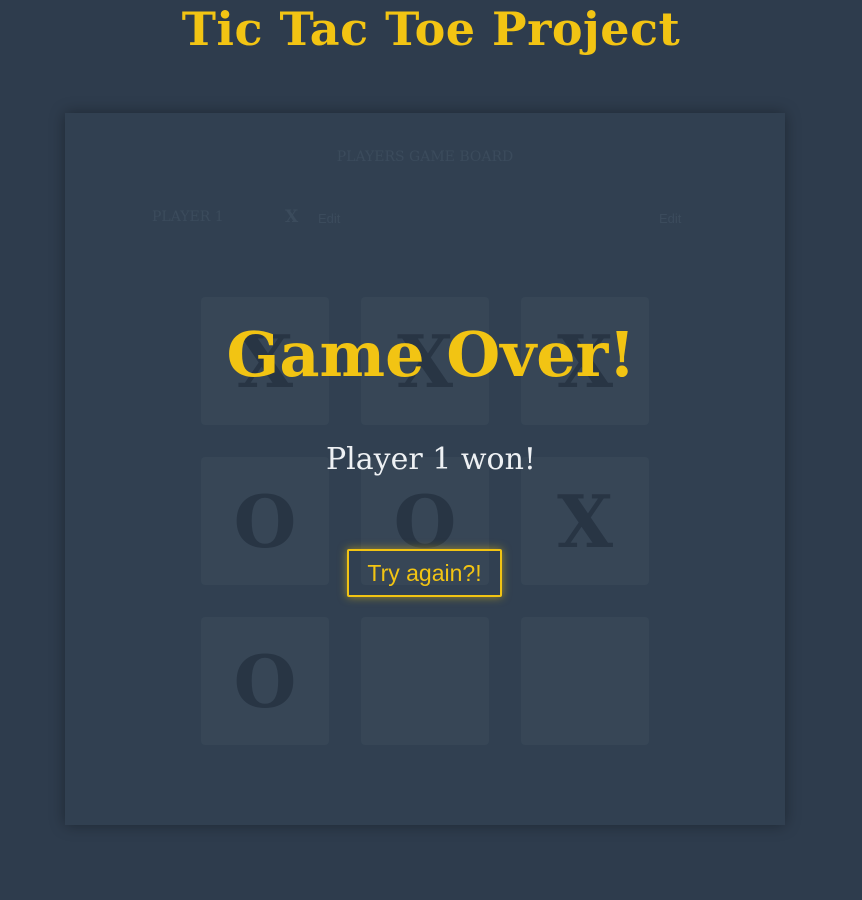  I want to click on player1-name: PLAYER 1, so click(188, 217).